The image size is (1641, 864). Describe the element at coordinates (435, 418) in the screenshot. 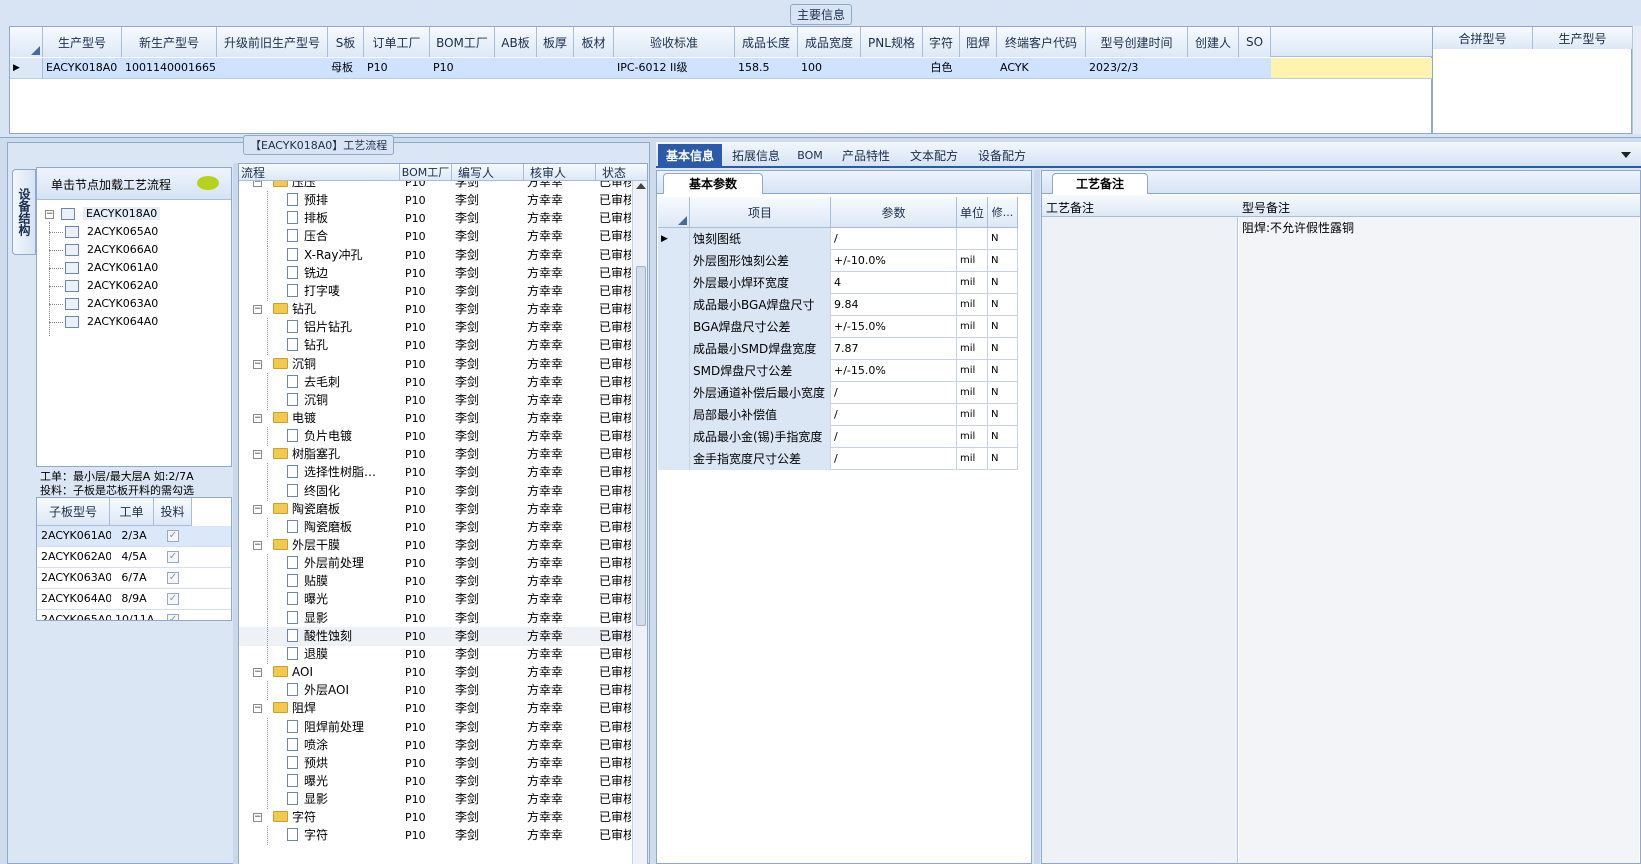

I see `flow-row: − 电镀 P10 李剑 方幸幸 已审核` at that location.